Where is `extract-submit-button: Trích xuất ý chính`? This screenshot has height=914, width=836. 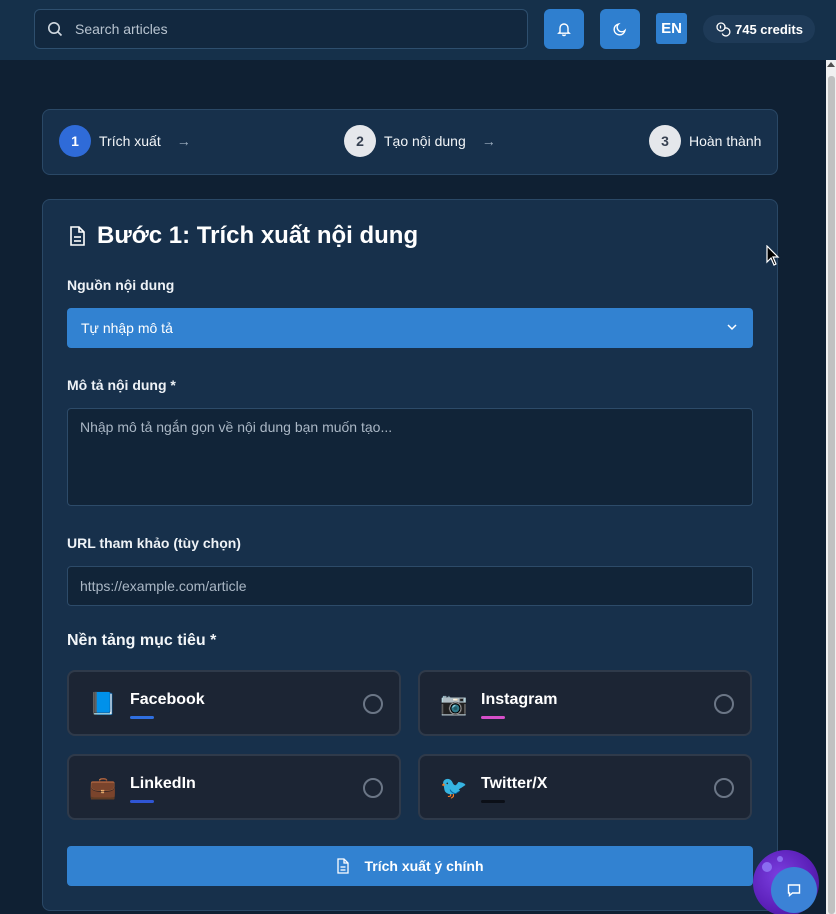 extract-submit-button: Trích xuất ý chính is located at coordinates (410, 866).